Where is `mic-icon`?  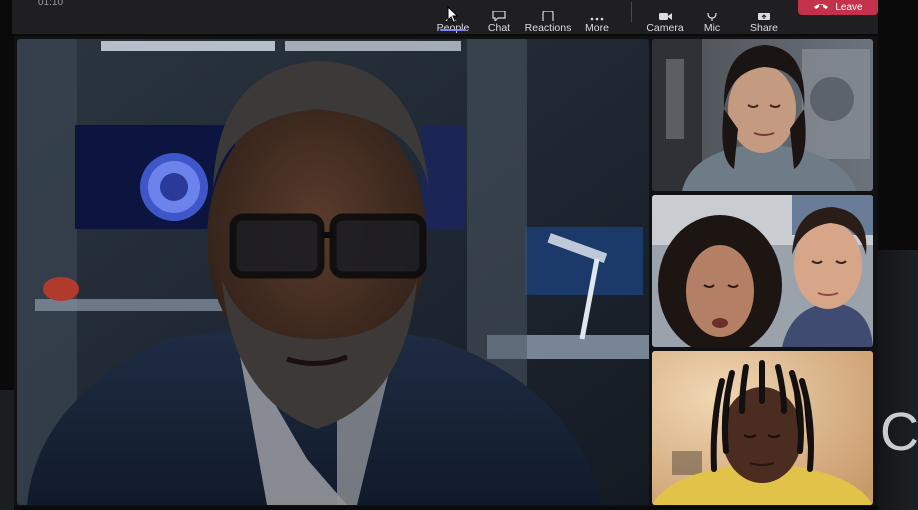
mic-icon is located at coordinates (712, 14).